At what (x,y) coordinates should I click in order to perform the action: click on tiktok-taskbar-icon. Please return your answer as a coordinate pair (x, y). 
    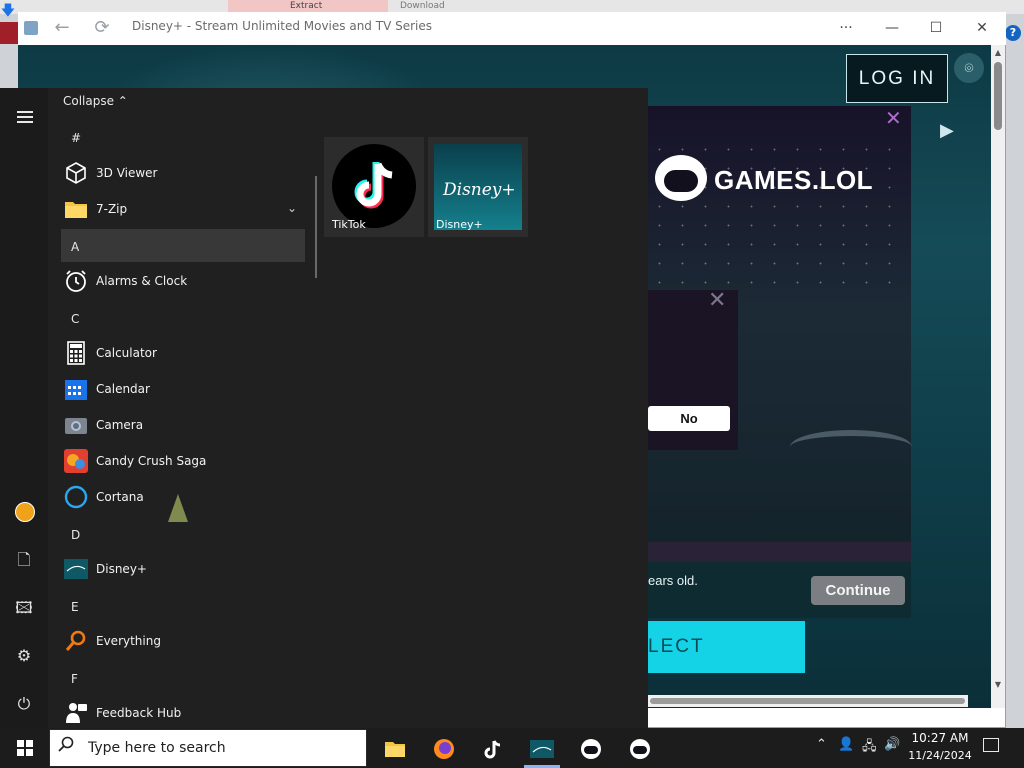
    Looking at the image, I should click on (493, 749).